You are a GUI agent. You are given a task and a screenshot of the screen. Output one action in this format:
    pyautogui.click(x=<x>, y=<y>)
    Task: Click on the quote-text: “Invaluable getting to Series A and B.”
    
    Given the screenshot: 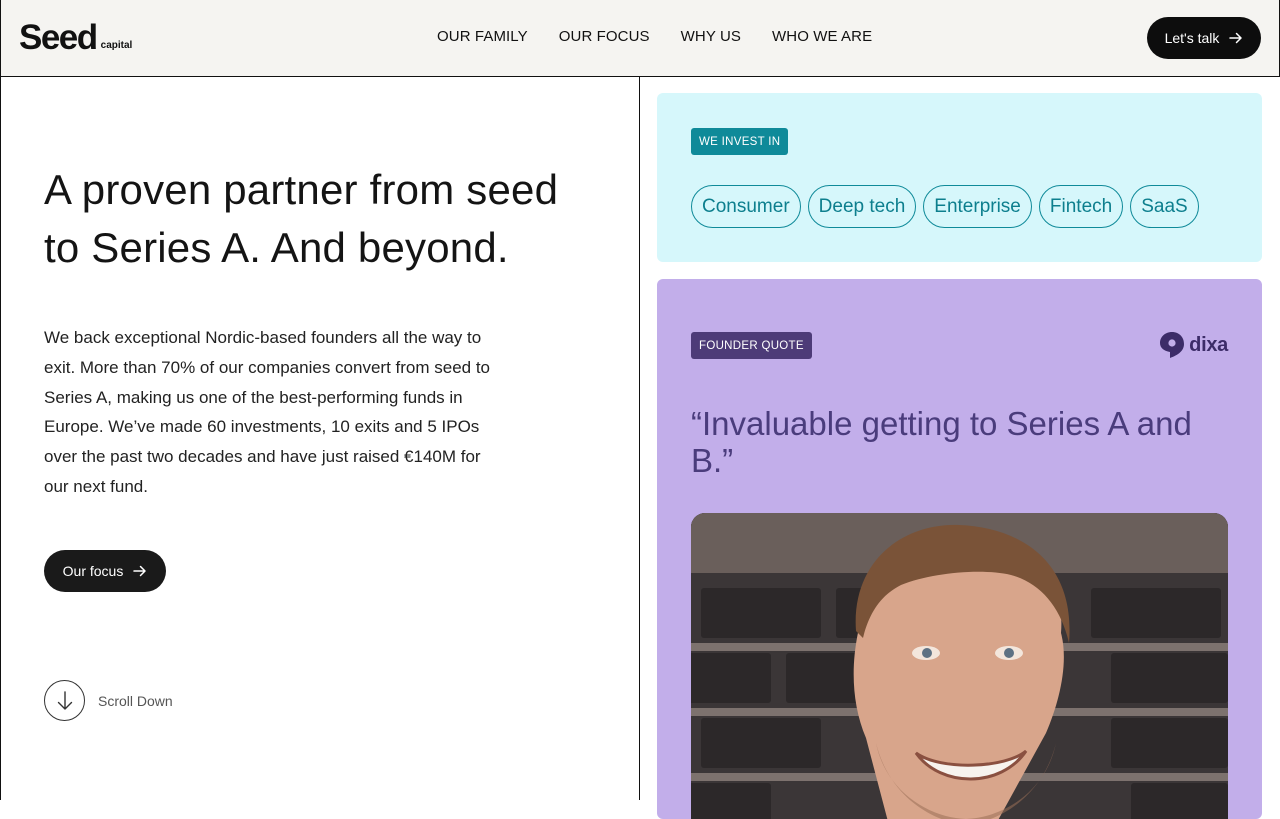 What is the action you would take?
    pyautogui.click(x=941, y=442)
    